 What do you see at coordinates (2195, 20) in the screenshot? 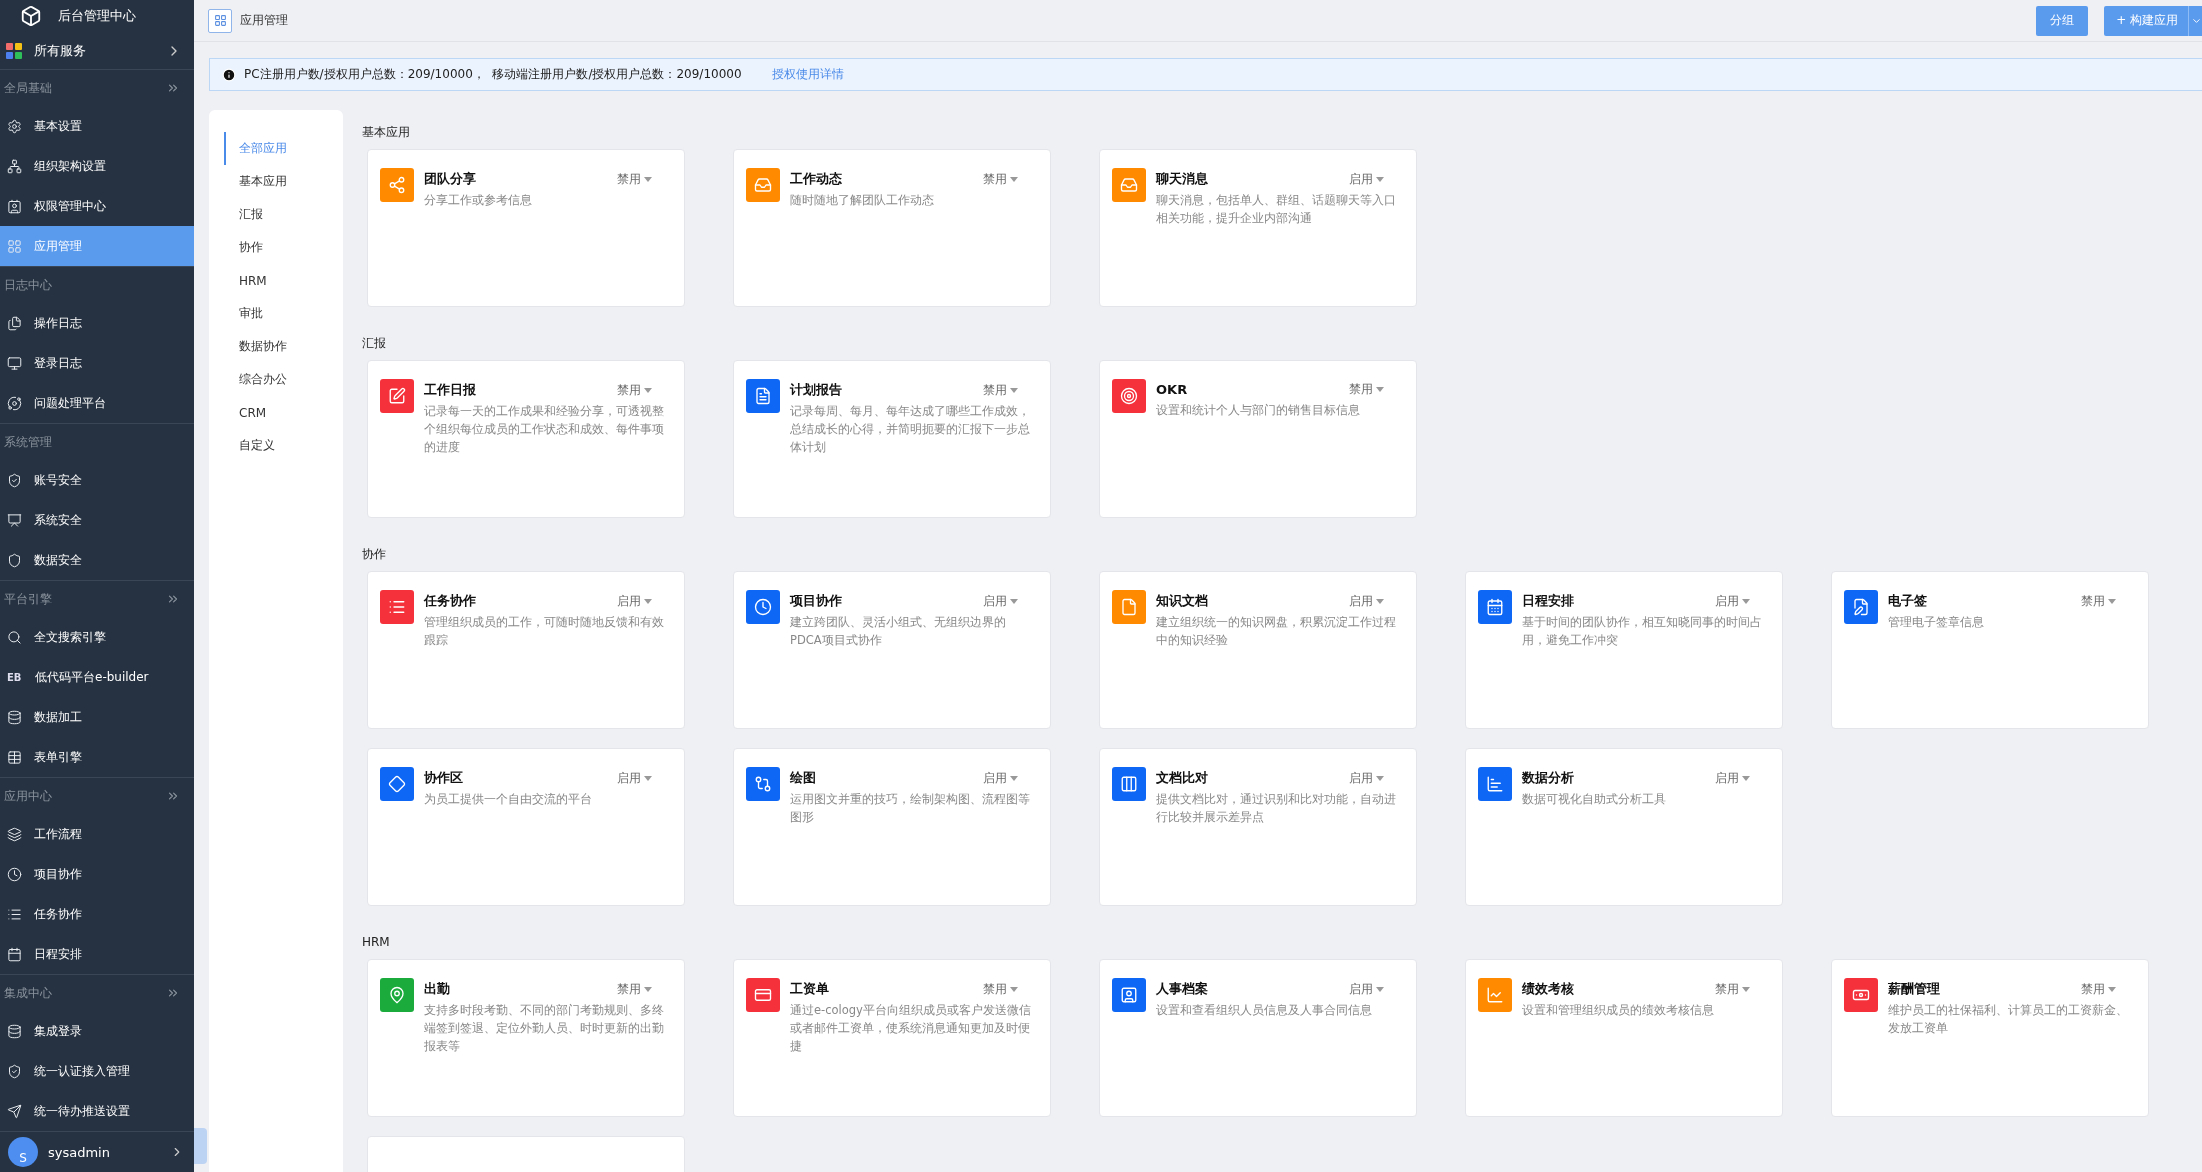
I see `dropdown-button` at bounding box center [2195, 20].